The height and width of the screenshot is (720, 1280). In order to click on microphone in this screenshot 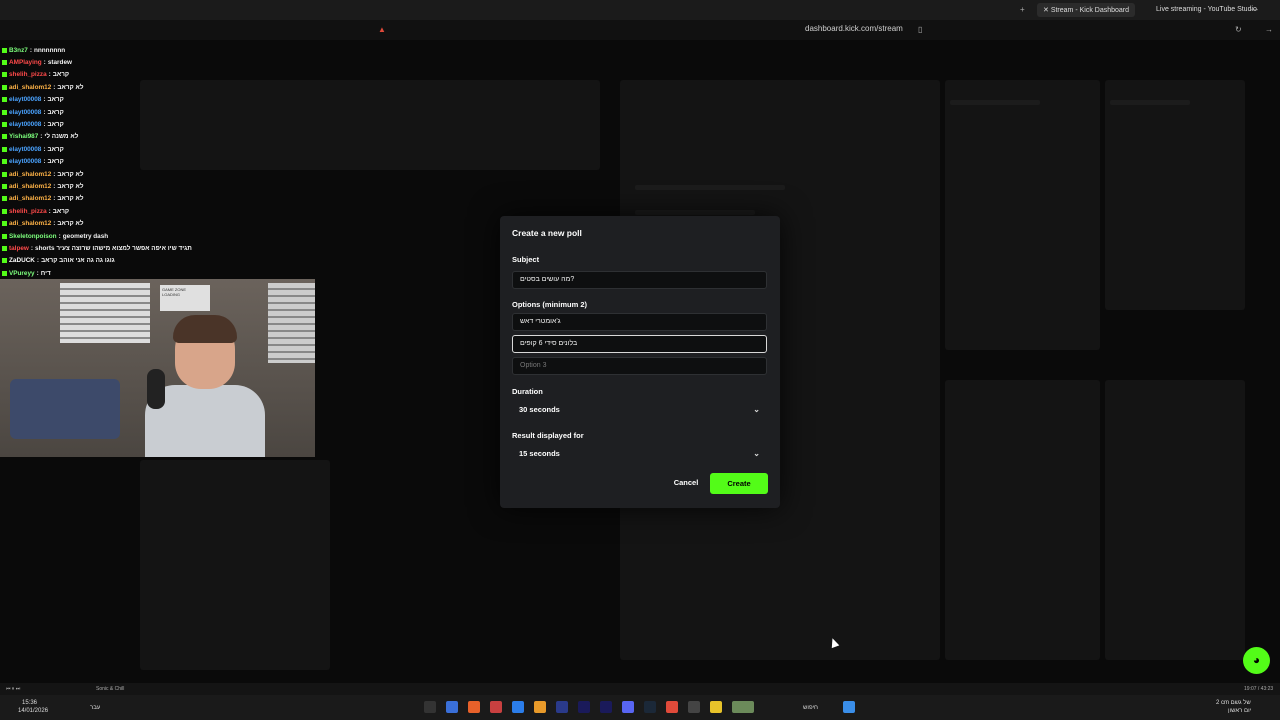, I will do `click(156, 389)`.